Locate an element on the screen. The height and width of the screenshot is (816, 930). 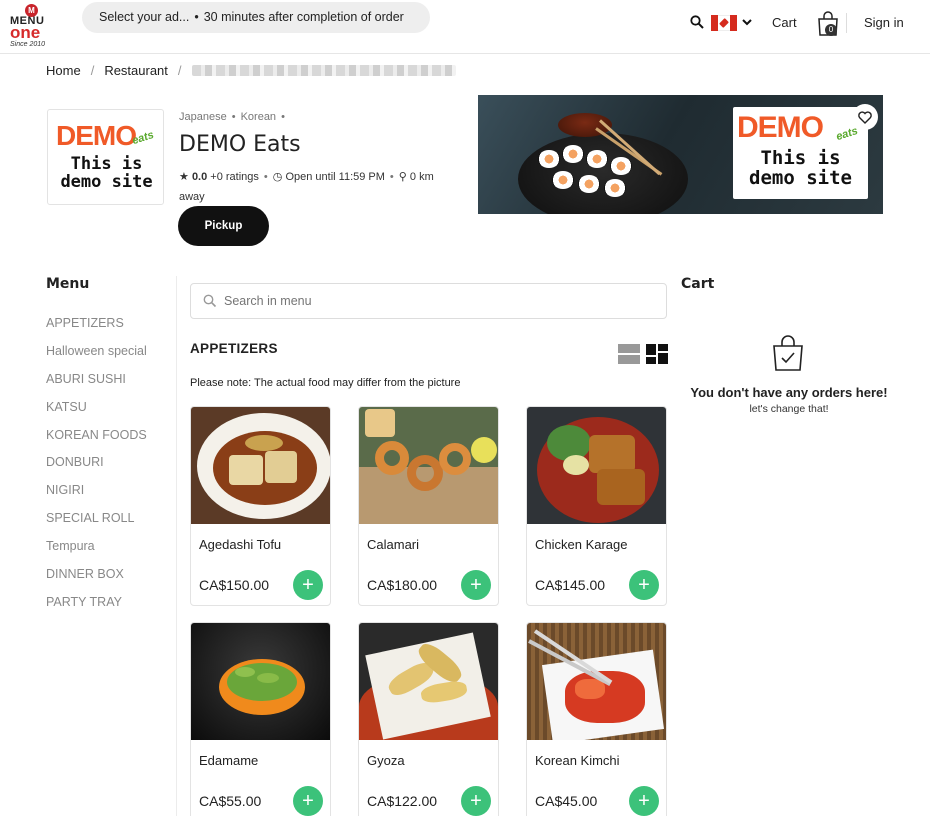
product-price: CA$145.00 is located at coordinates (570, 585).